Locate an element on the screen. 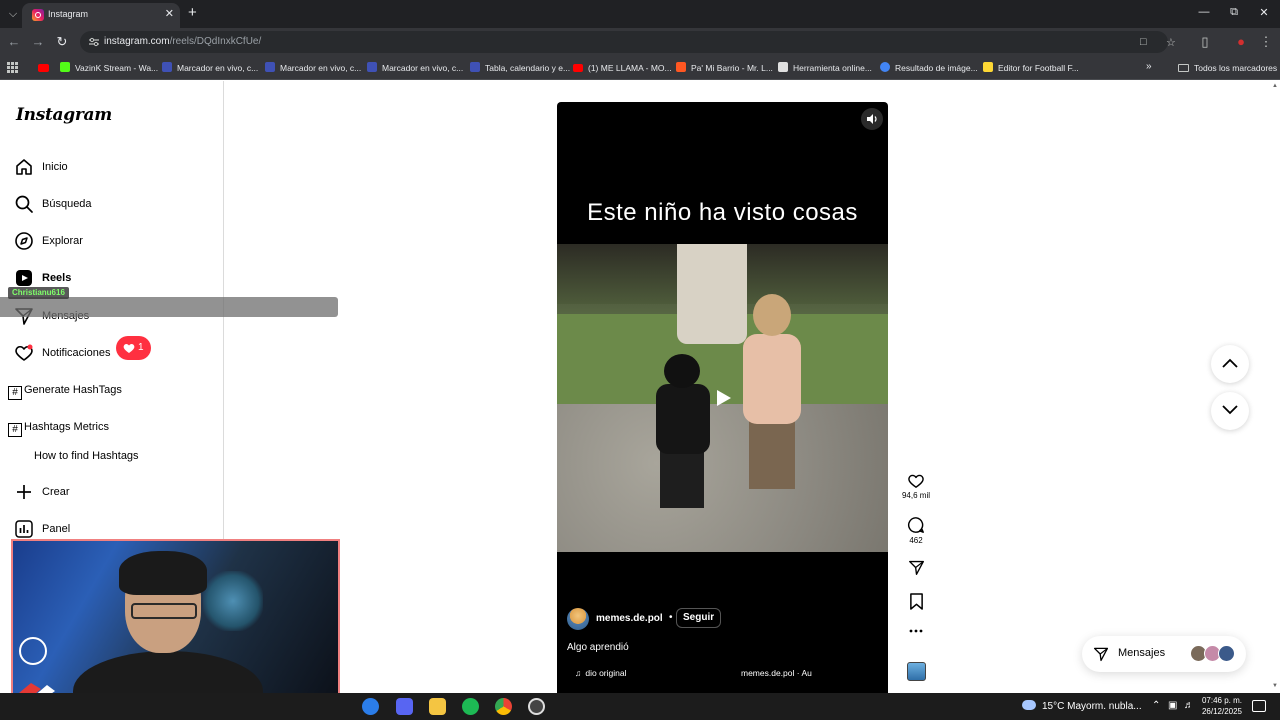 The image size is (1280, 720). messages-pill: Mensajes is located at coordinates (1164, 654).